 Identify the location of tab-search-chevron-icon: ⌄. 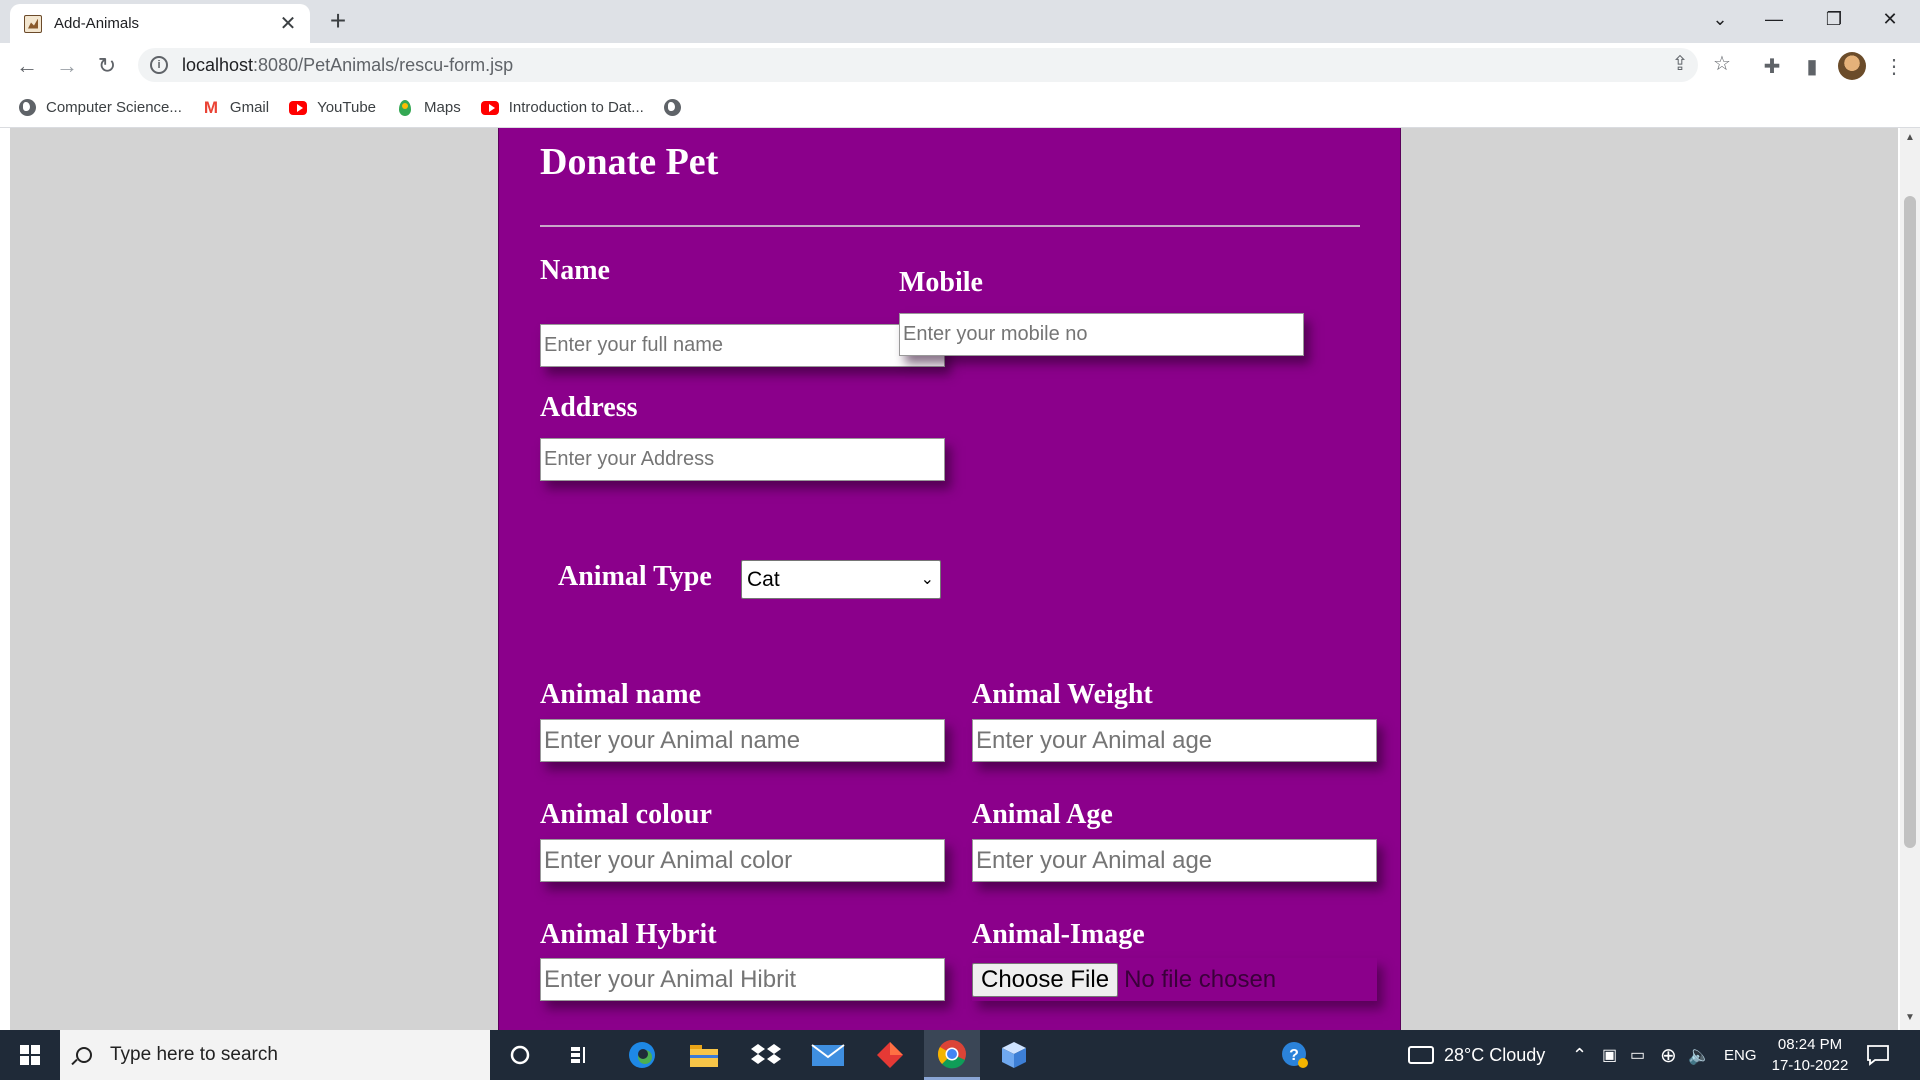
(1720, 19).